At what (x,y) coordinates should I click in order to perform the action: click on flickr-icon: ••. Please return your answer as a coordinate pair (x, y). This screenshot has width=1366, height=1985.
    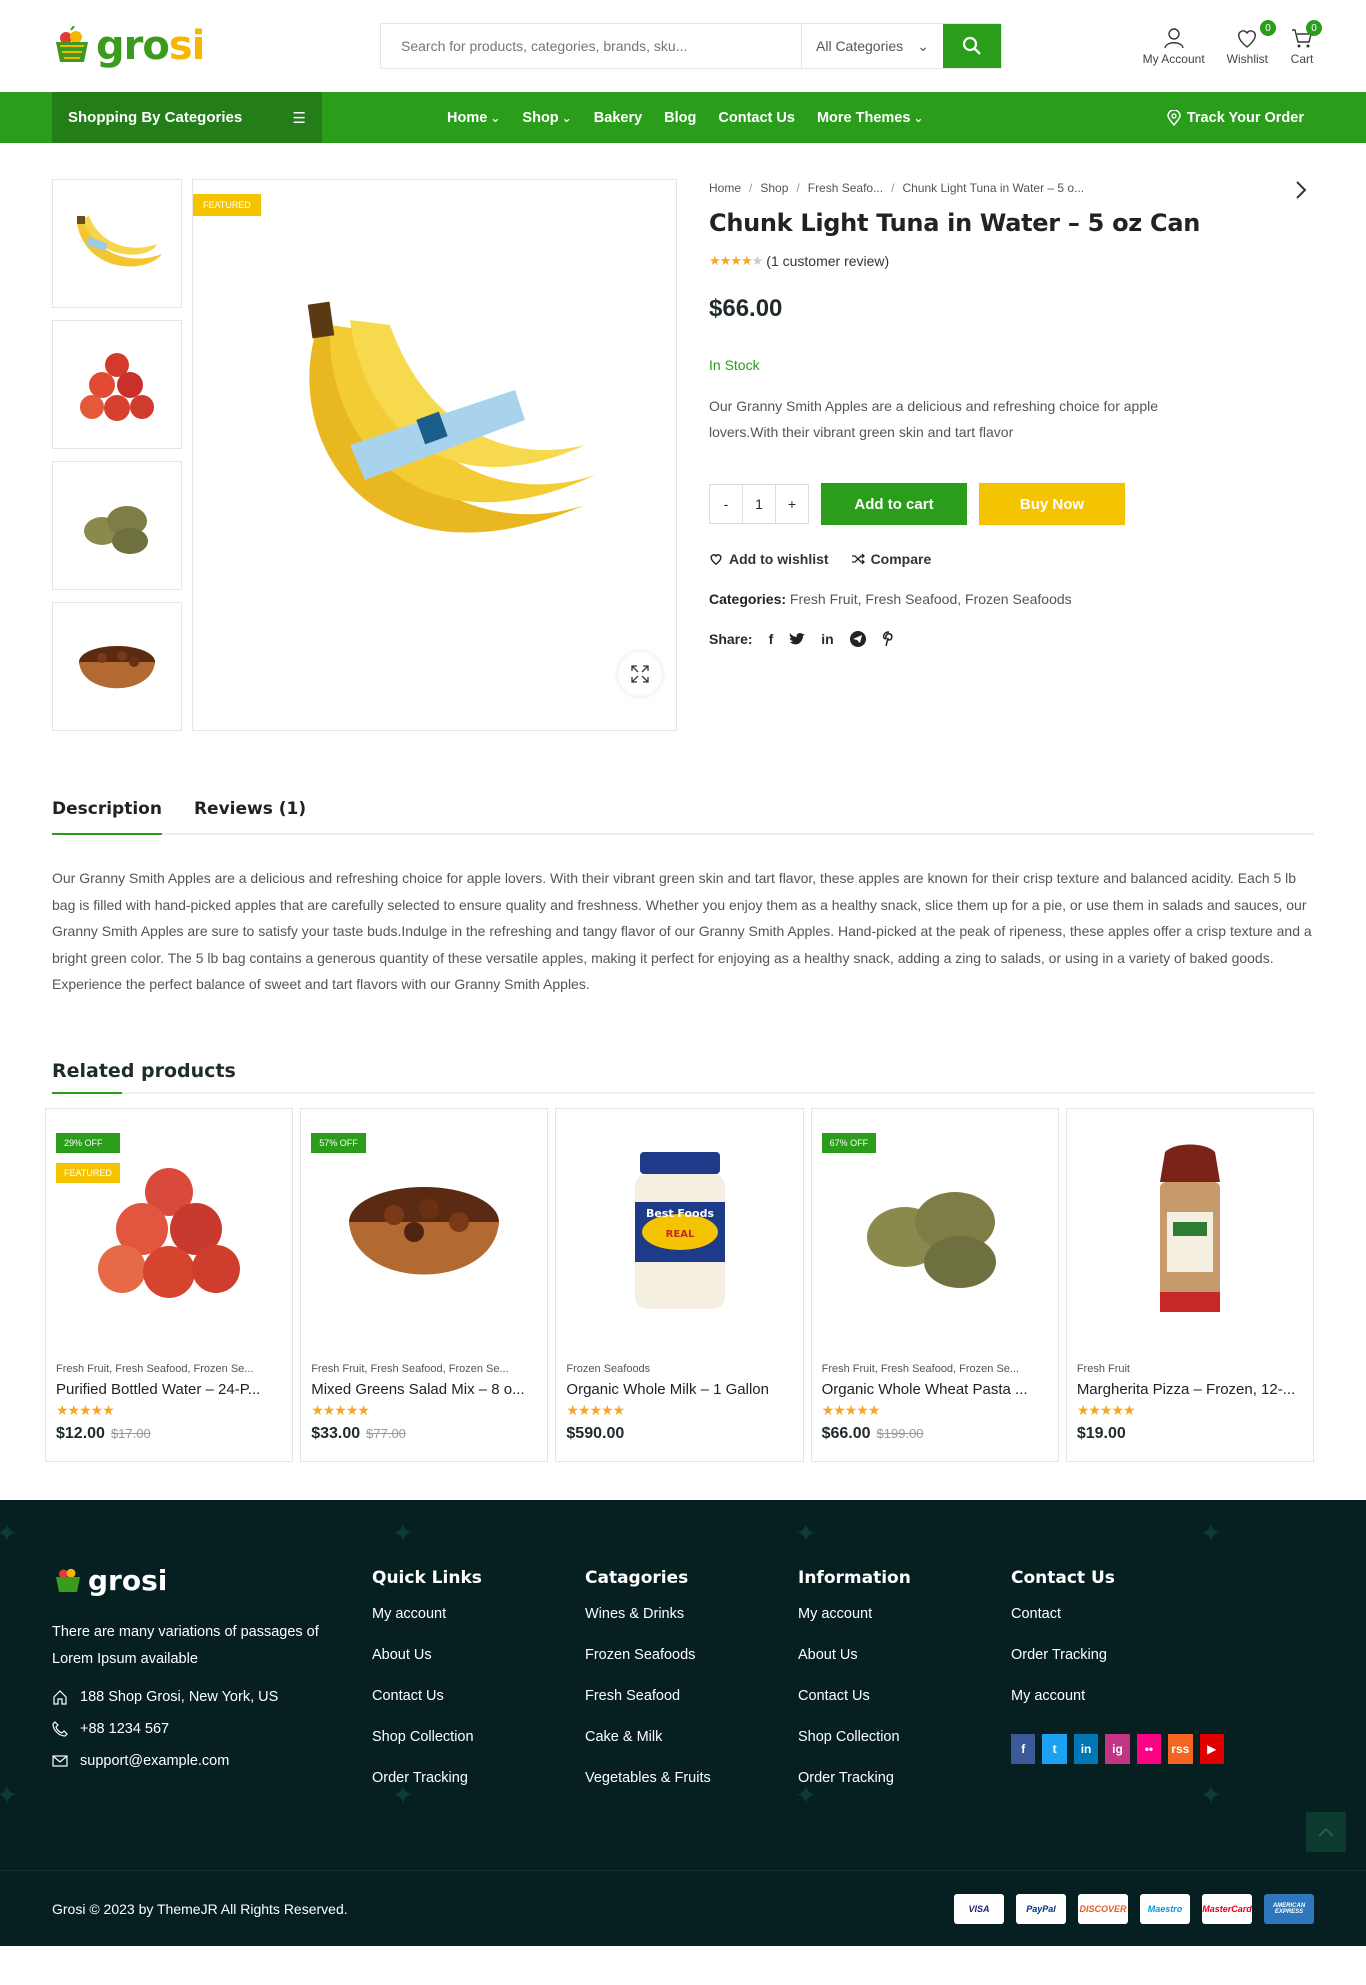
    Looking at the image, I should click on (1149, 1748).